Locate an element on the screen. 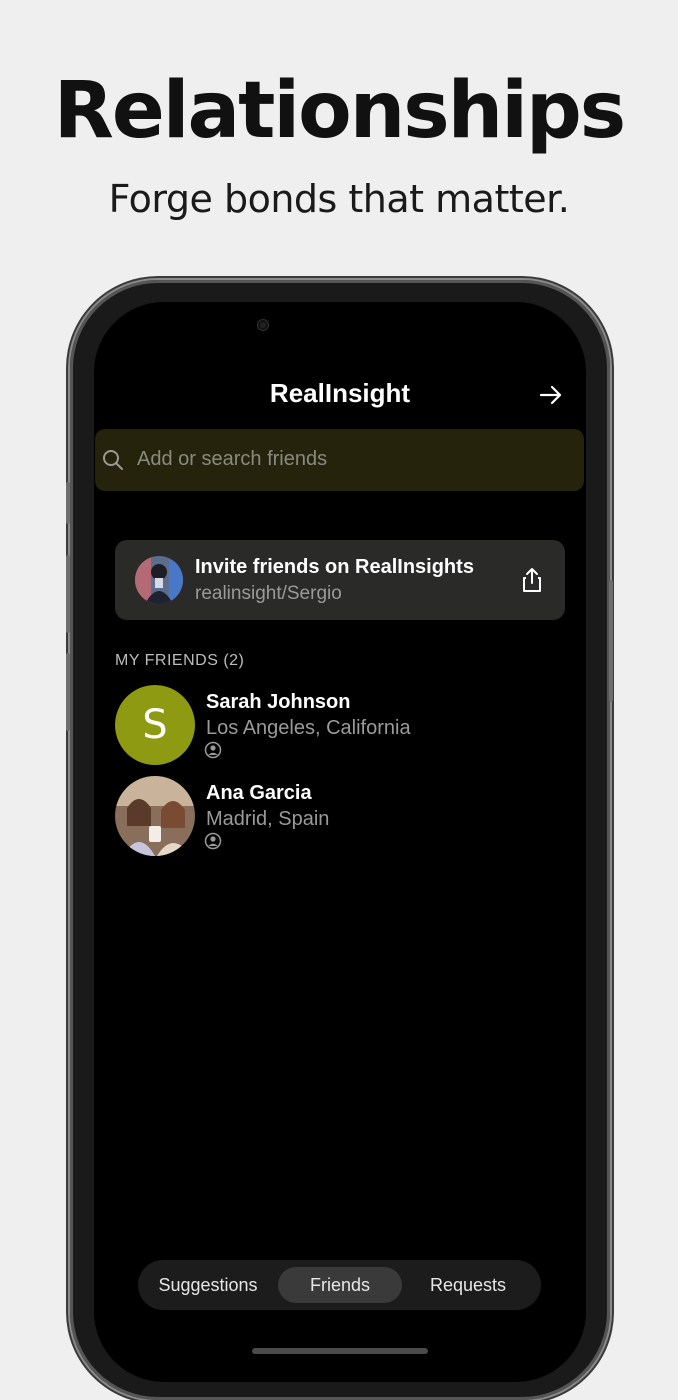 This screenshot has width=678, height=1400. share-icon is located at coordinates (532, 580).